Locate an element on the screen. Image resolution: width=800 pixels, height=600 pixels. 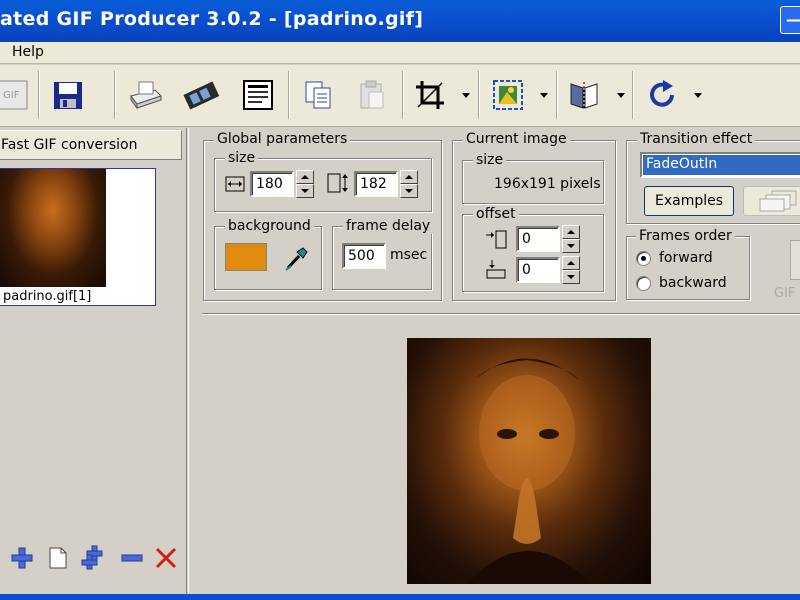
transition-effect-selected: FadeOutIn is located at coordinates (721, 165).